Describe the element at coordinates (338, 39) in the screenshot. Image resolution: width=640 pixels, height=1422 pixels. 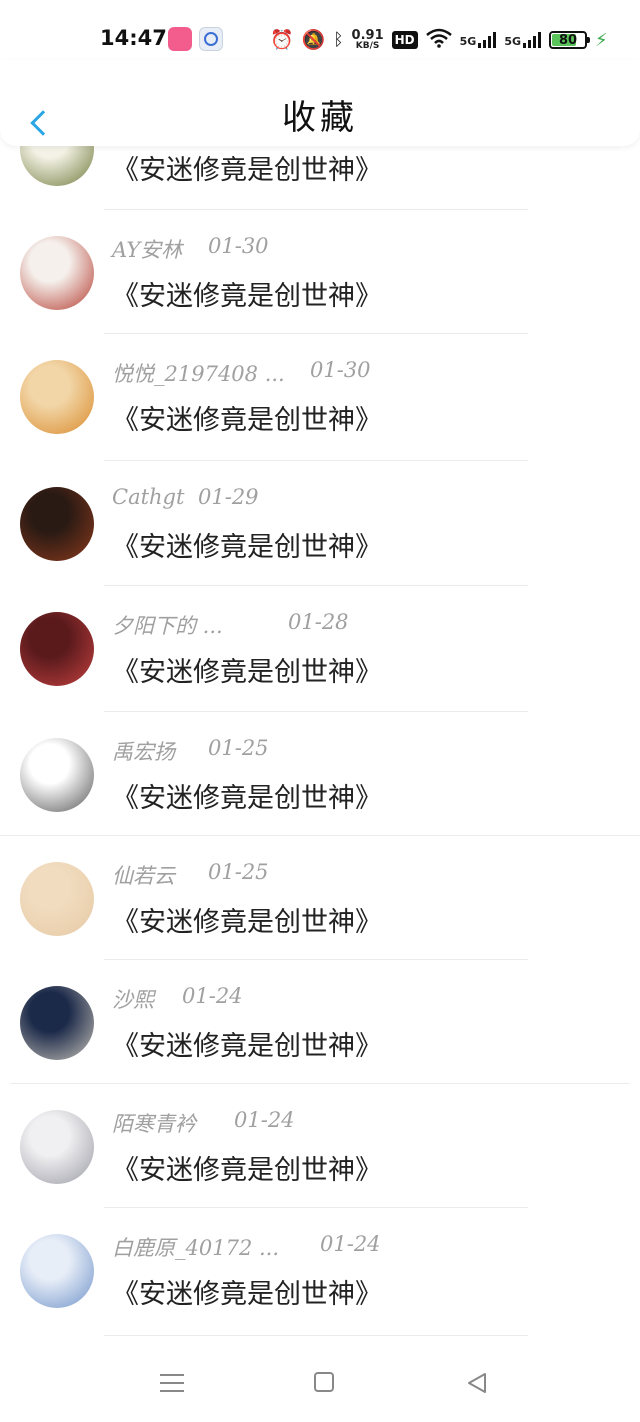
I see `bluetooth-icon: ᛒ` at that location.